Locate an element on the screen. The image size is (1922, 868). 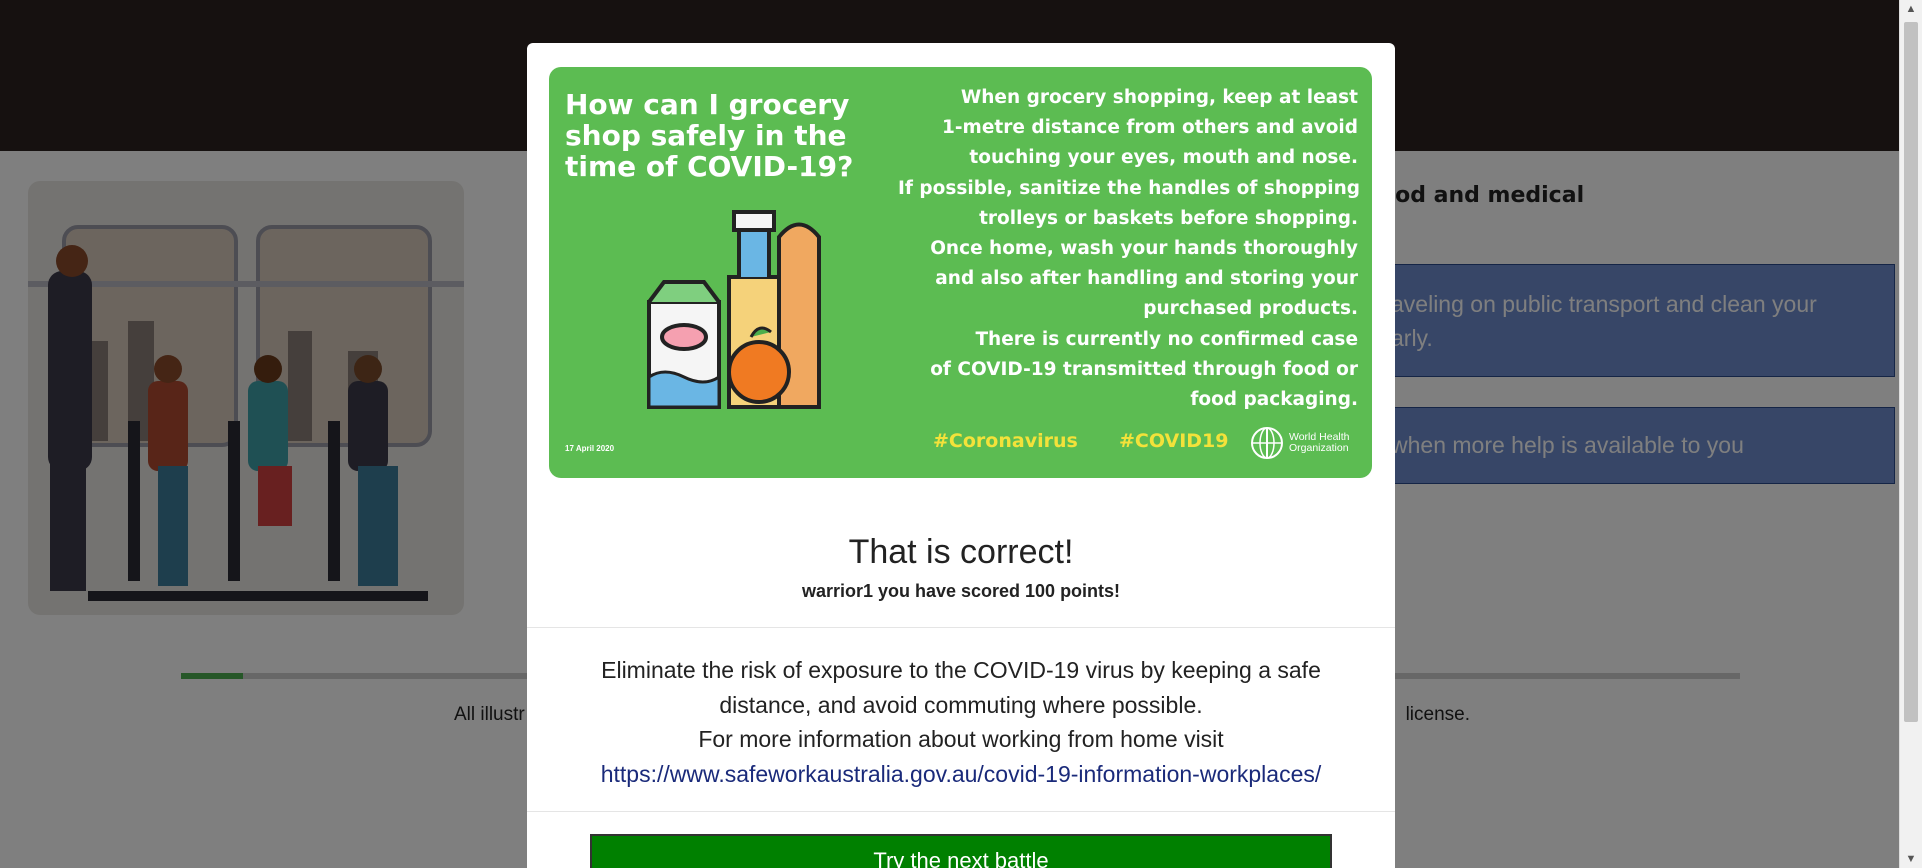
scroll-down-icon: ▼ is located at coordinates (1911, 859).